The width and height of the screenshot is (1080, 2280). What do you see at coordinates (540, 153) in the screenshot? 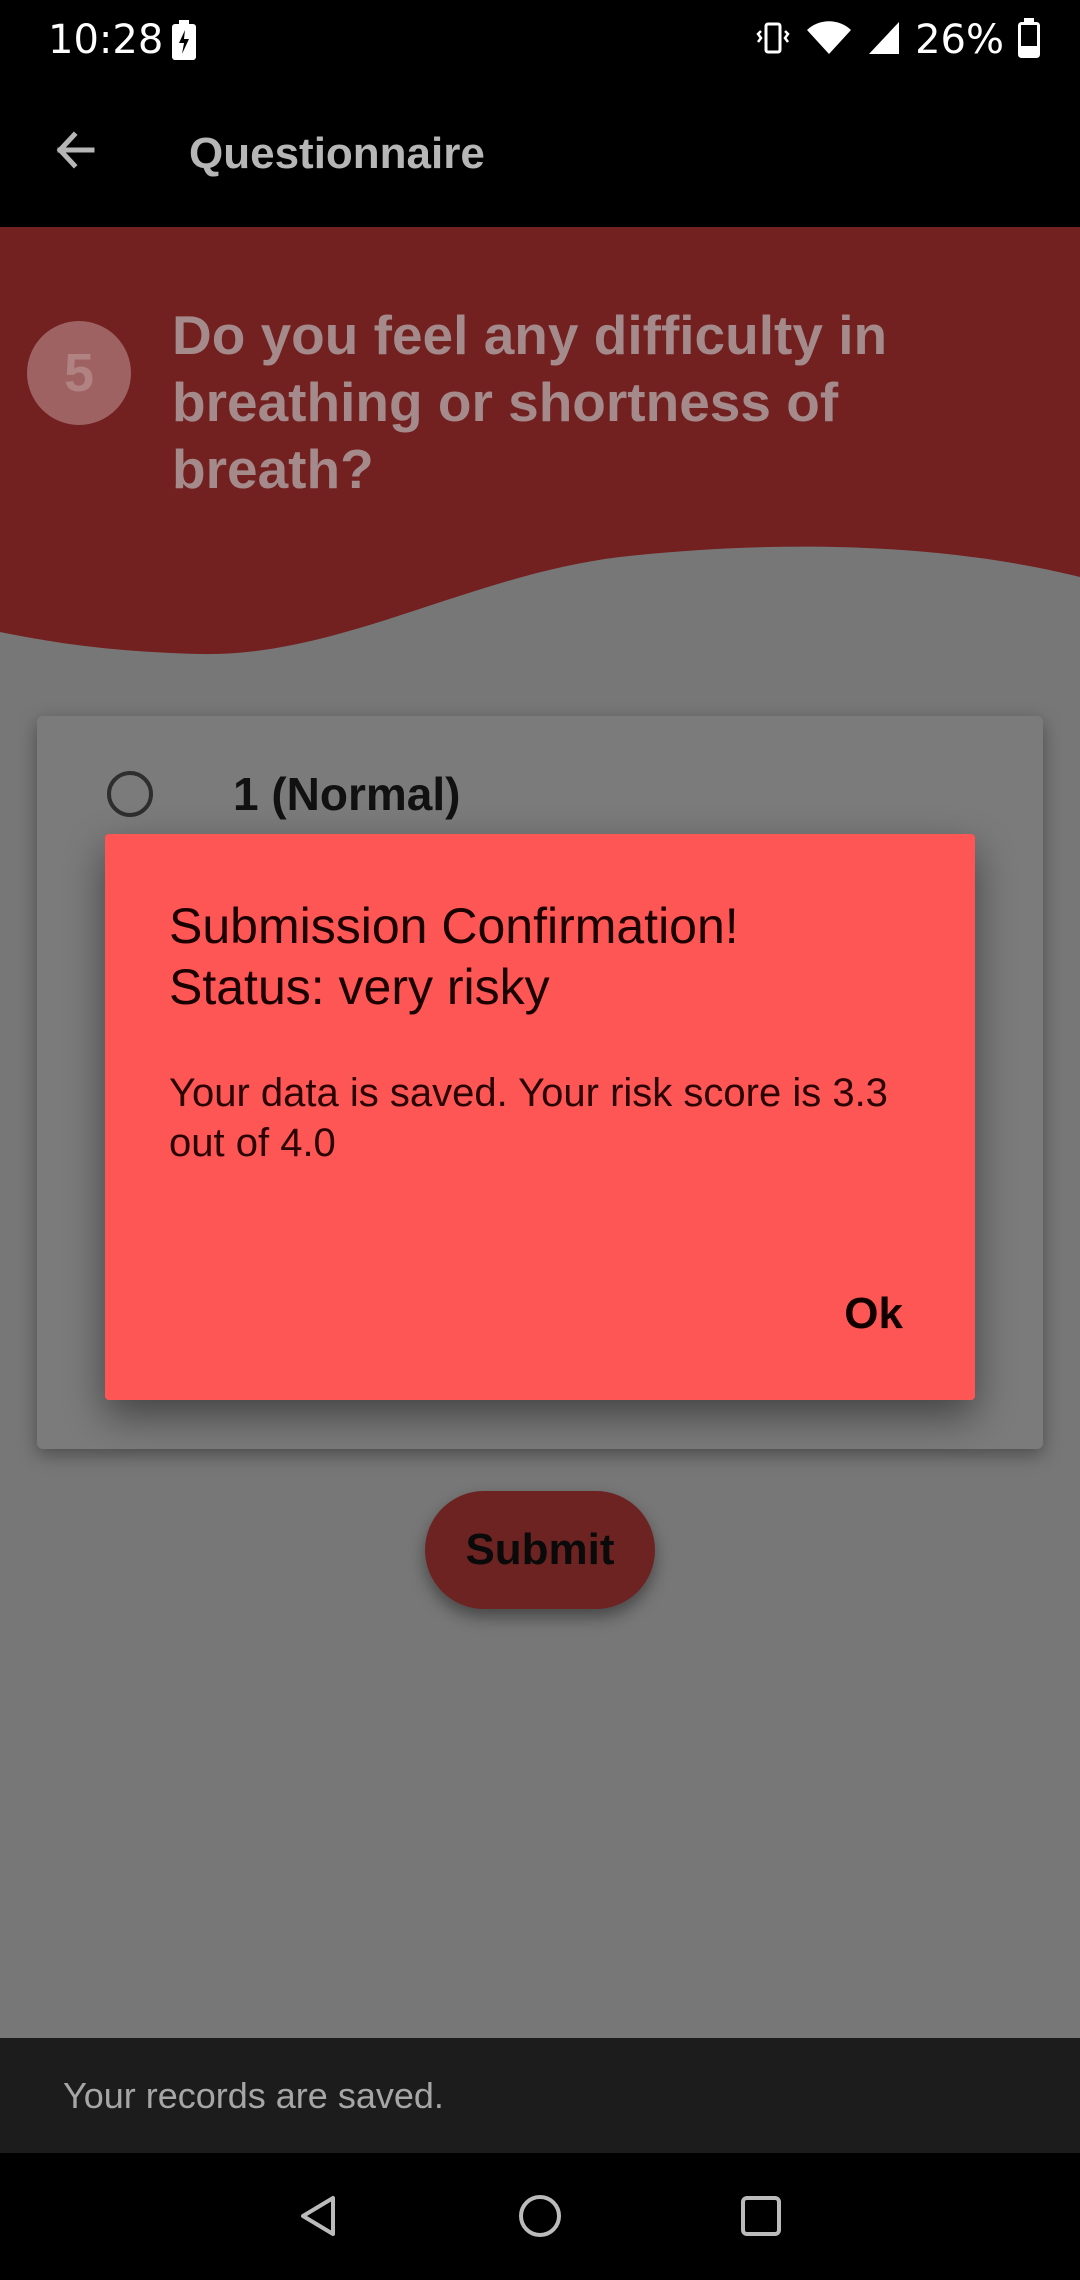
I see `app-bar: Questionnaire` at bounding box center [540, 153].